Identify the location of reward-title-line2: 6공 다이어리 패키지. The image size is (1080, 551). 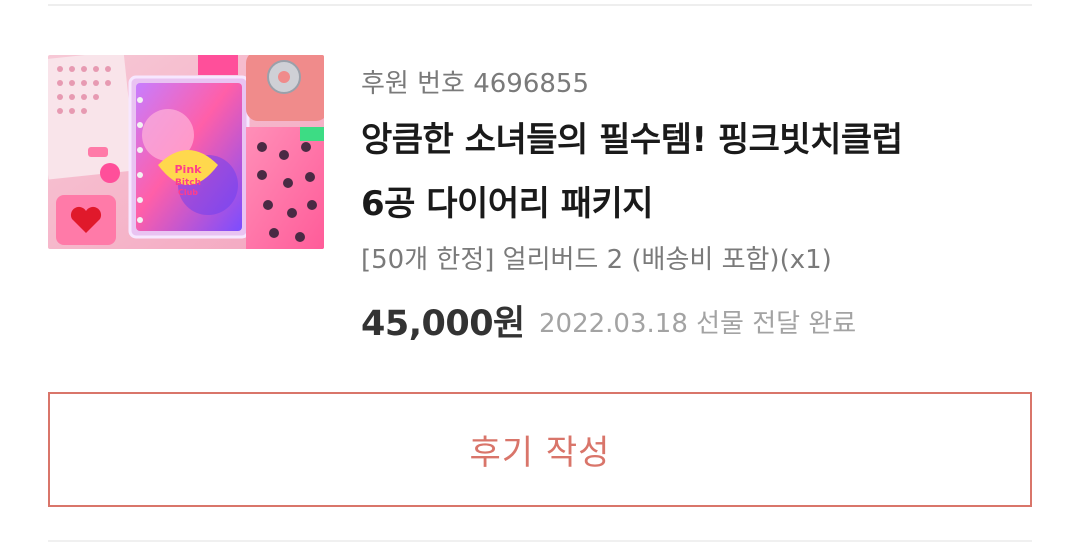
(507, 204).